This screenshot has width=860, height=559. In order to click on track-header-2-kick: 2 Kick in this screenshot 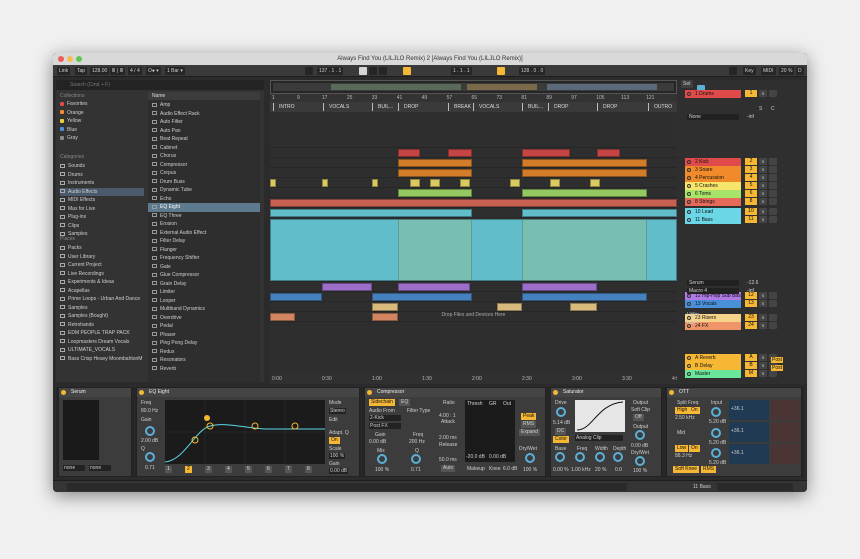, I will do `click(713, 162)`.